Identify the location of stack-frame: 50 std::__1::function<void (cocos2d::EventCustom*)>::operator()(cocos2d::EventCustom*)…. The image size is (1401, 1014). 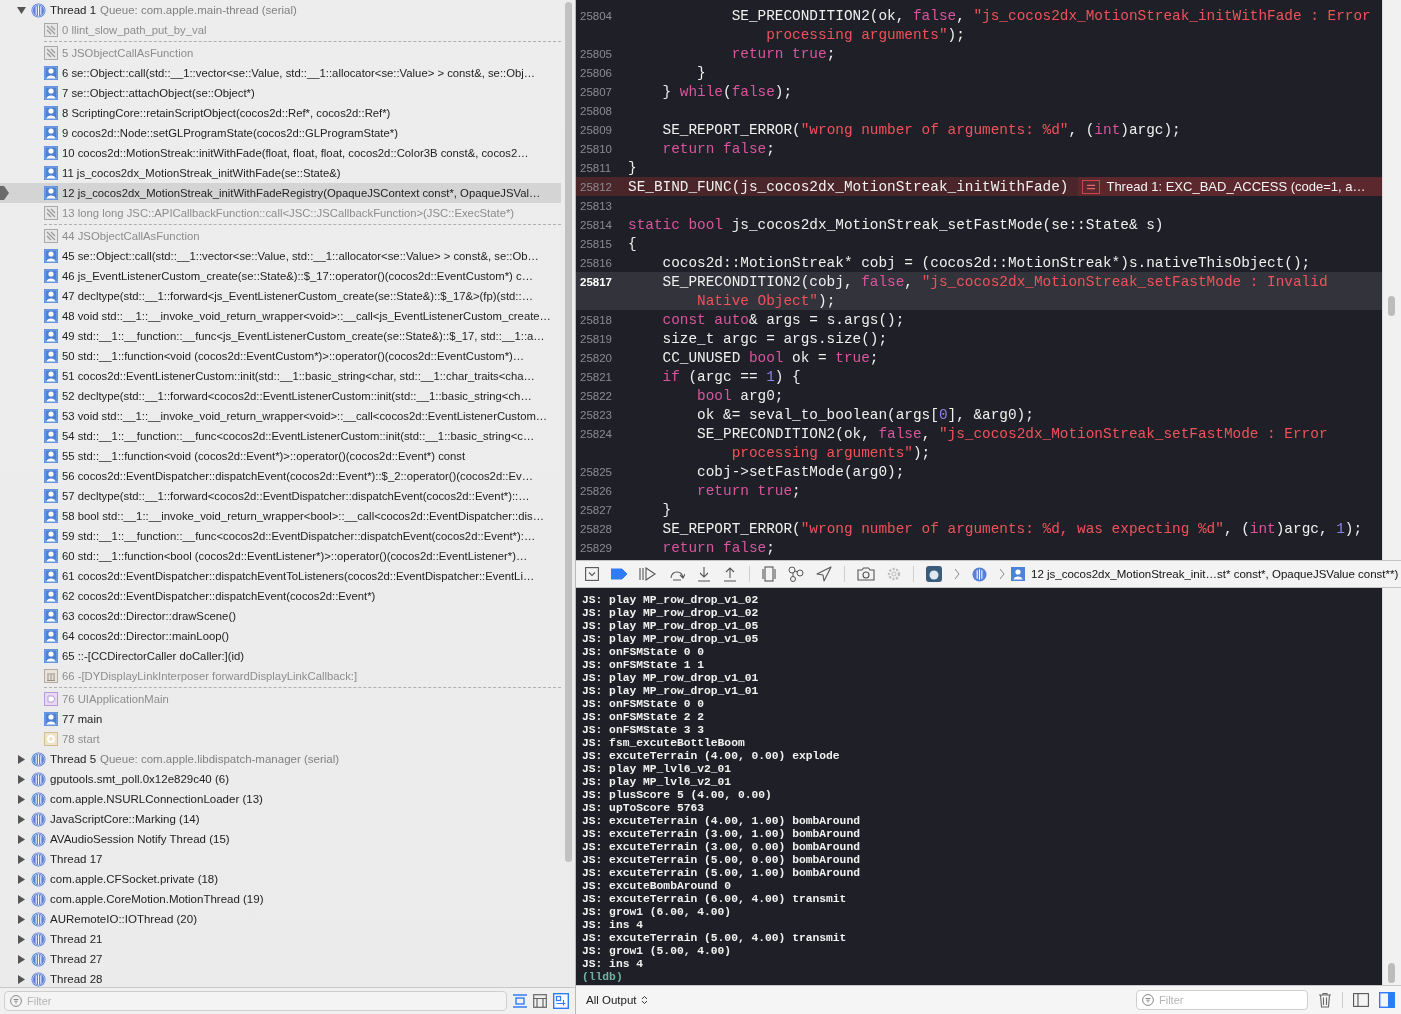
(280, 356).